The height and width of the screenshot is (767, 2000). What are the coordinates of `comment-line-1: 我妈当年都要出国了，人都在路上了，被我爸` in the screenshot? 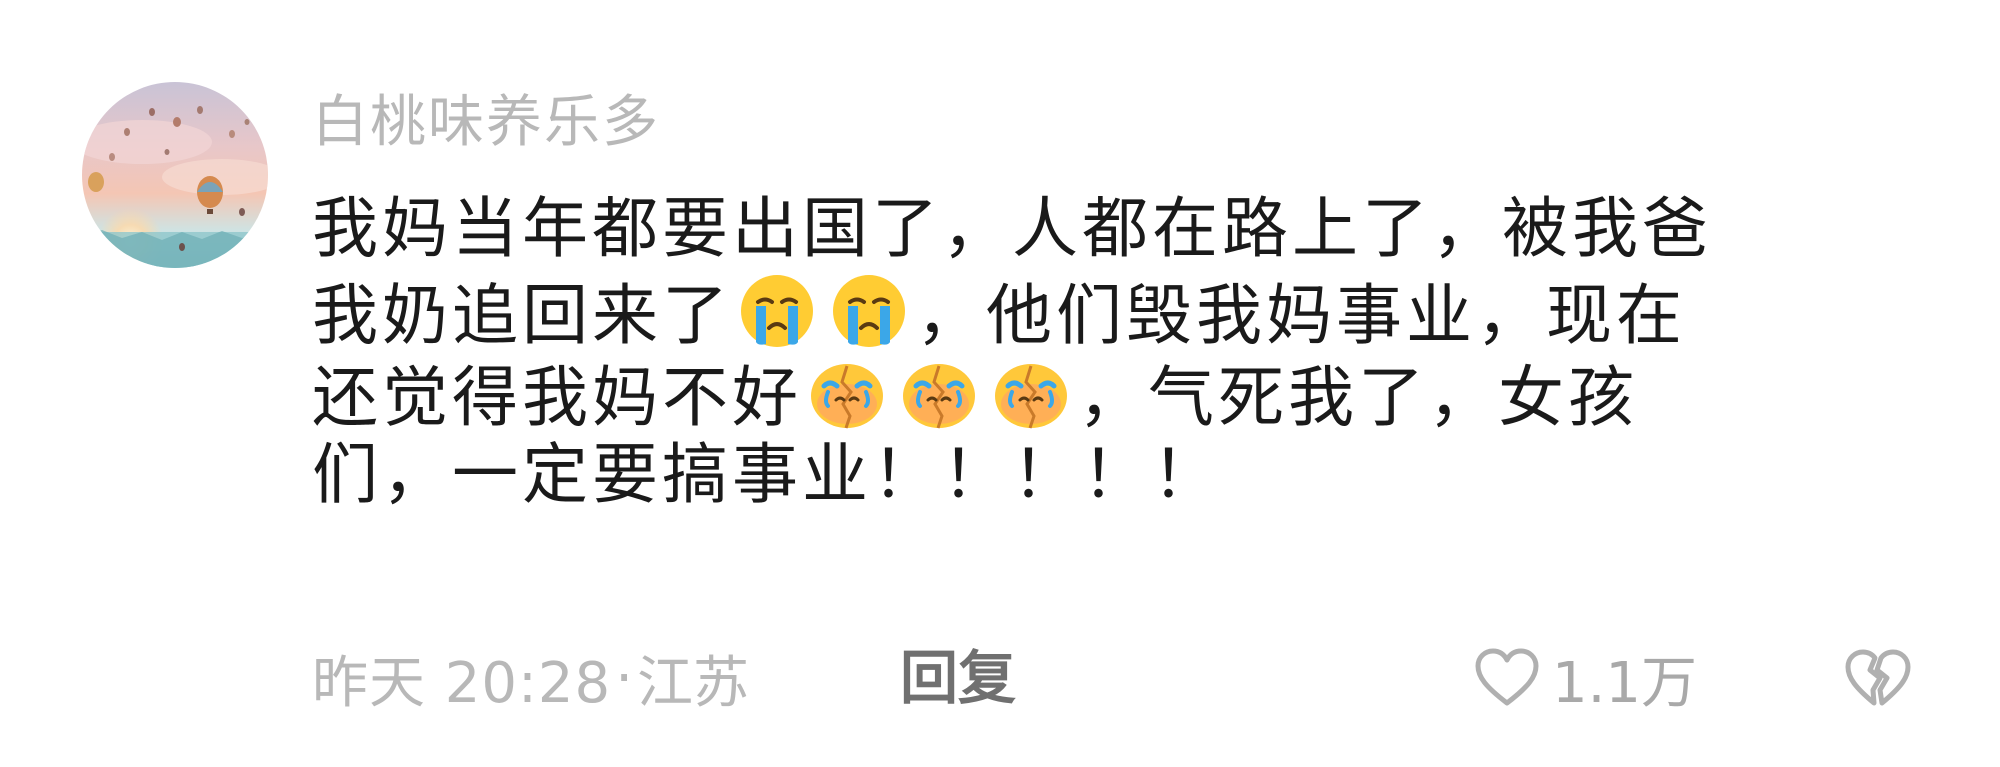 It's located at (1012, 228).